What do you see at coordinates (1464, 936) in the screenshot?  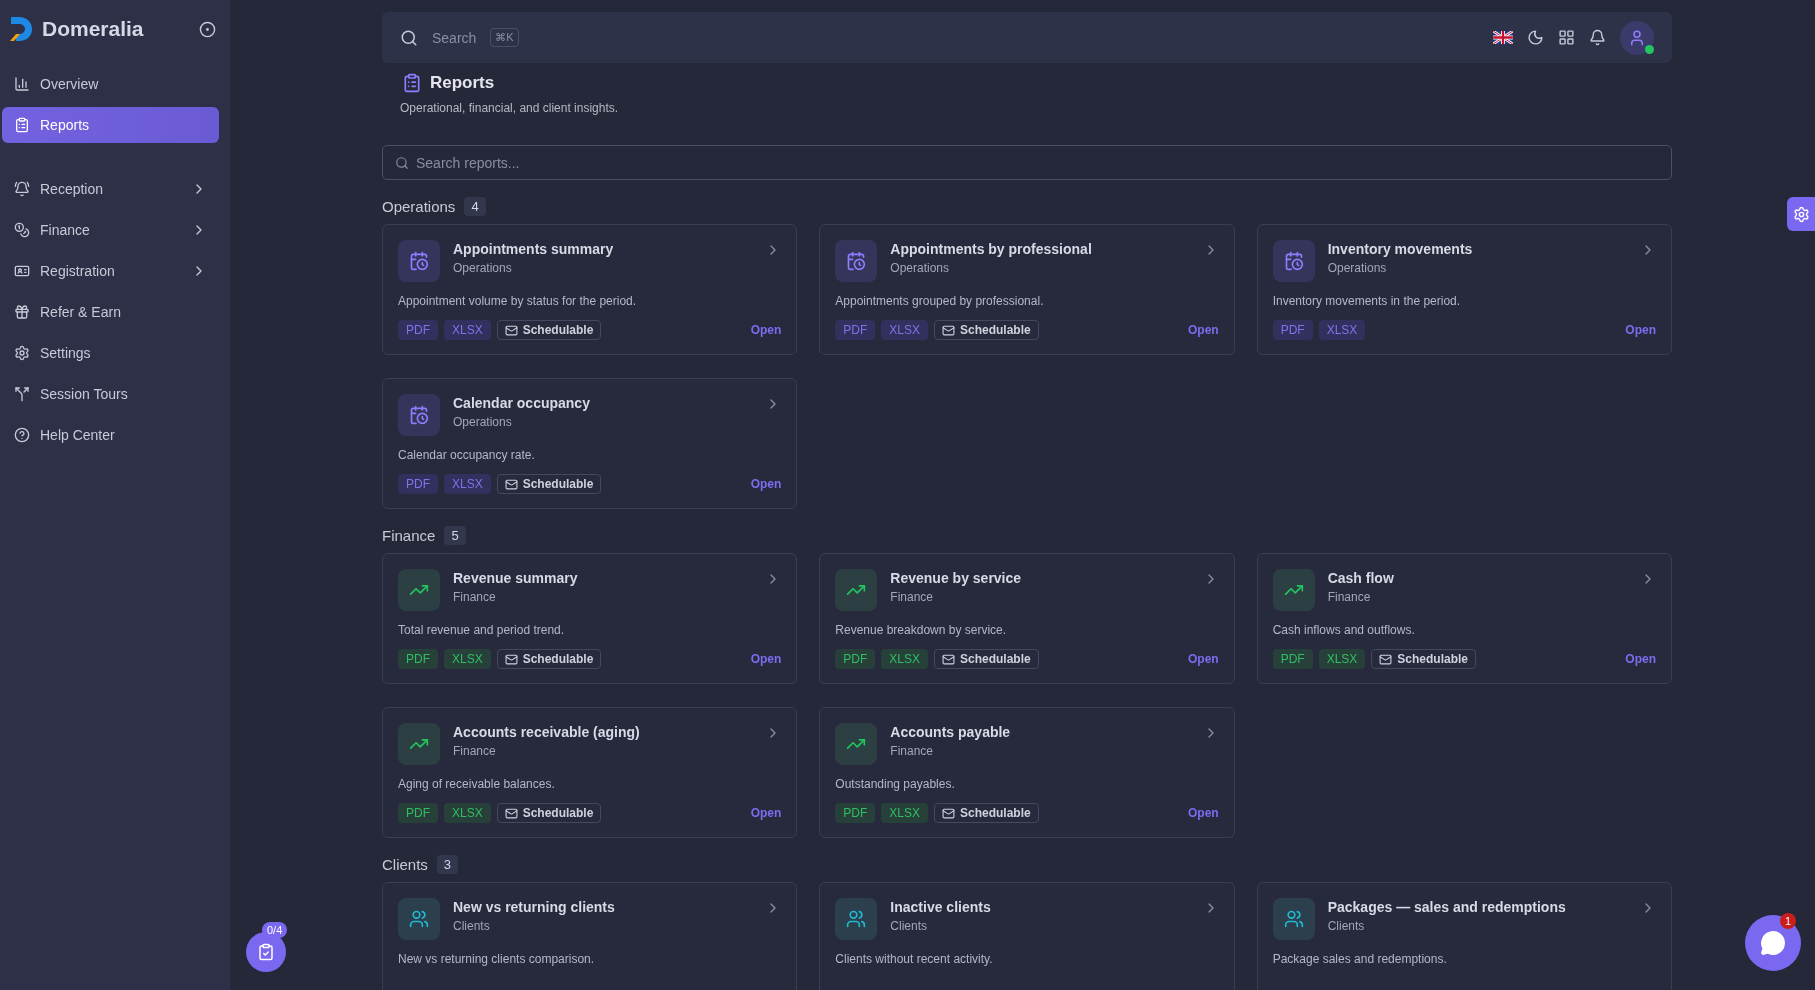 I see `report-card: Packages — sales and redemptions Clients Package sales and redemptions.` at bounding box center [1464, 936].